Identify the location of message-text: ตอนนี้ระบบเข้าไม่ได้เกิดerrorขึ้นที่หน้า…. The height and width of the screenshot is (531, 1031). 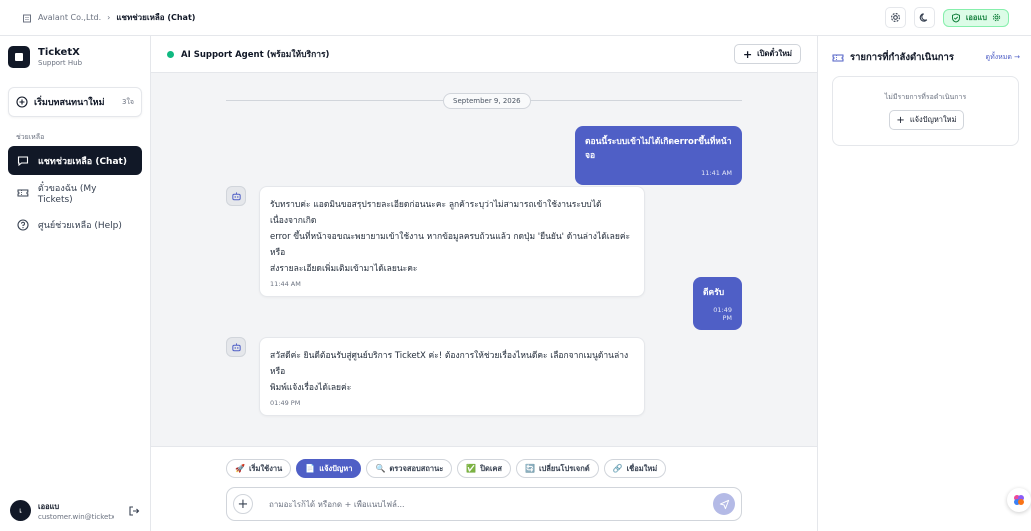
(658, 149).